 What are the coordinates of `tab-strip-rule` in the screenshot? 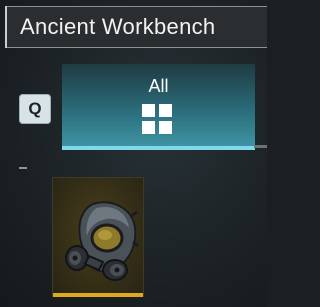 It's located at (260, 146).